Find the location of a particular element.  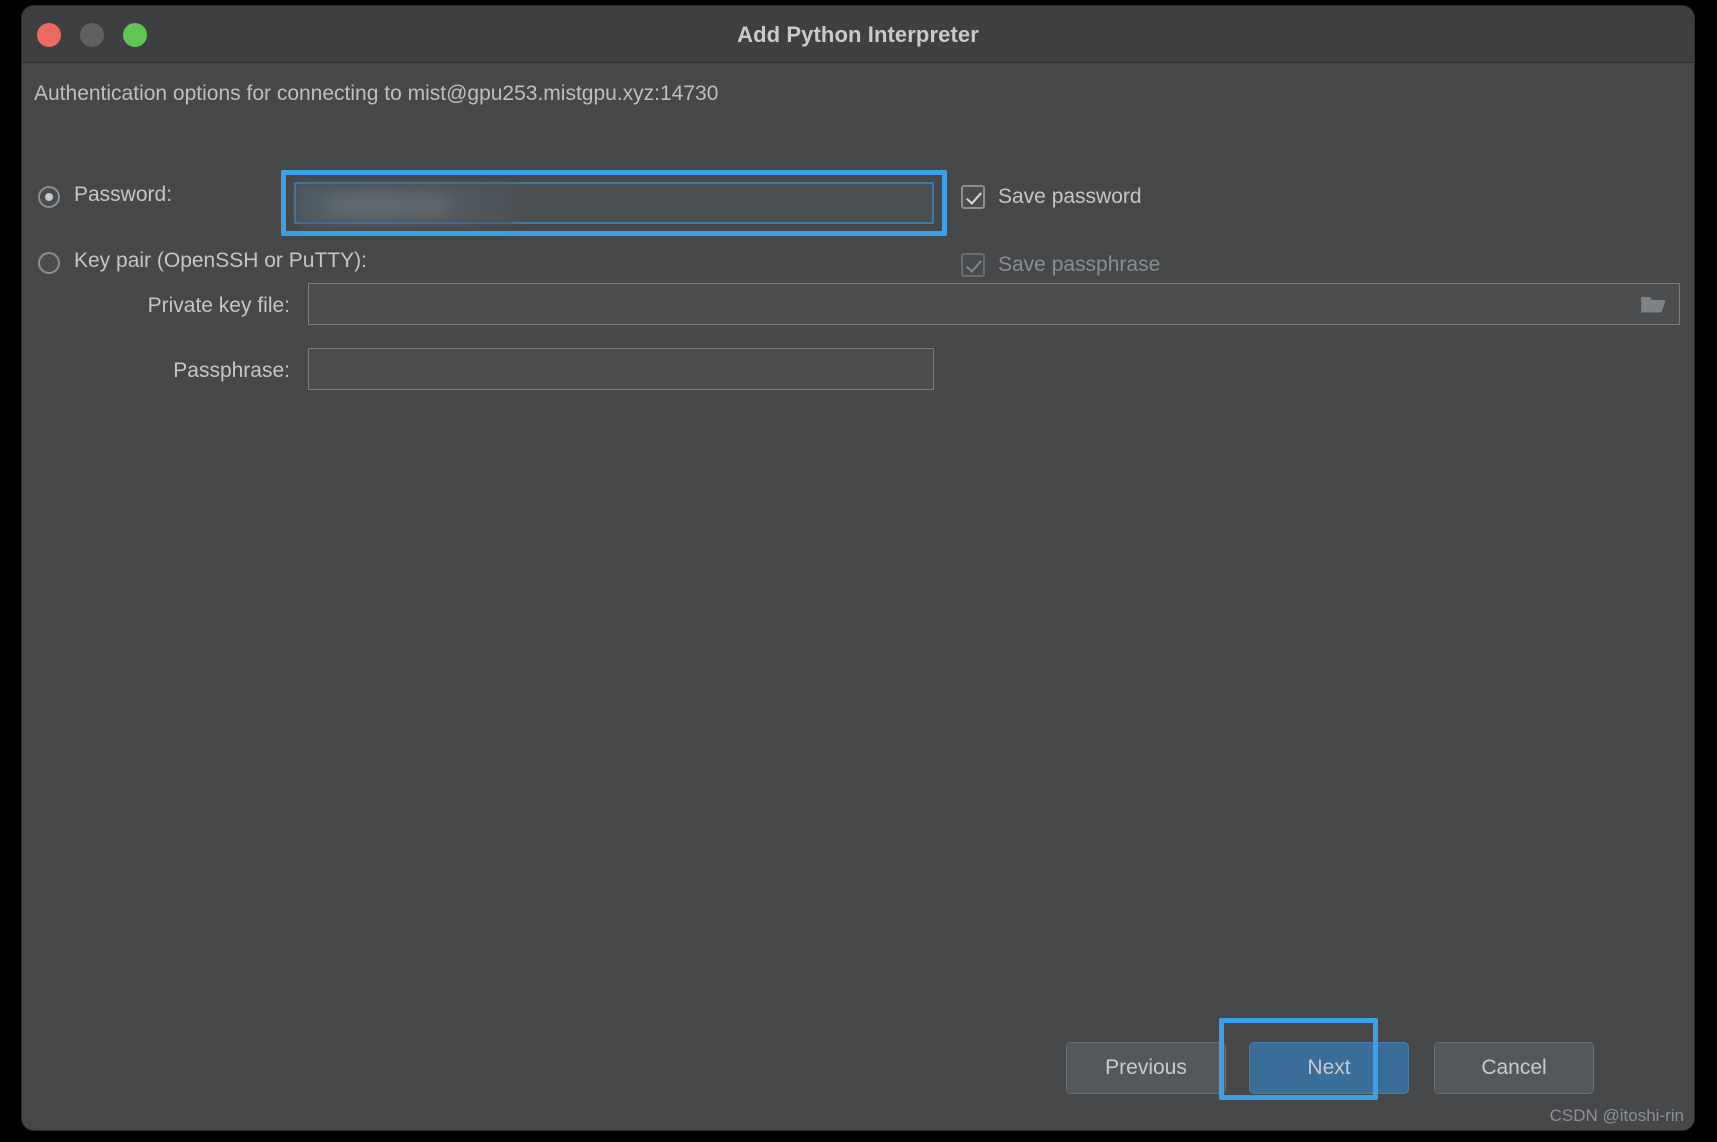

password-row: Password: Save password is located at coordinates (858, 202).